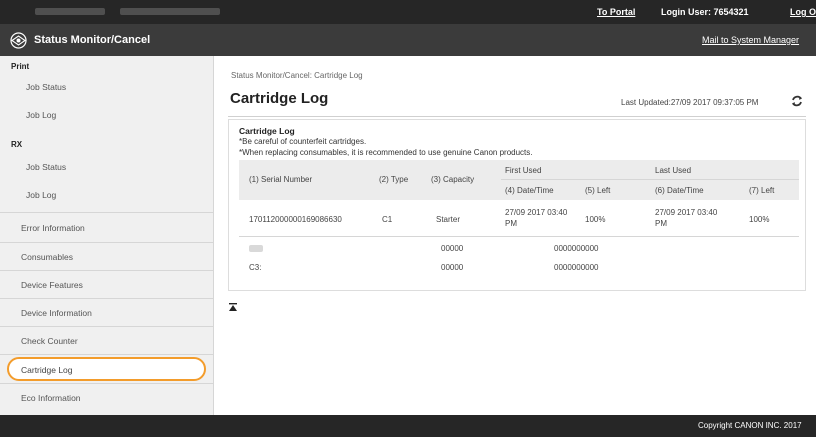 This screenshot has width=816, height=437. I want to click on sidebar-item-print-job-status: Job Status, so click(106, 87).